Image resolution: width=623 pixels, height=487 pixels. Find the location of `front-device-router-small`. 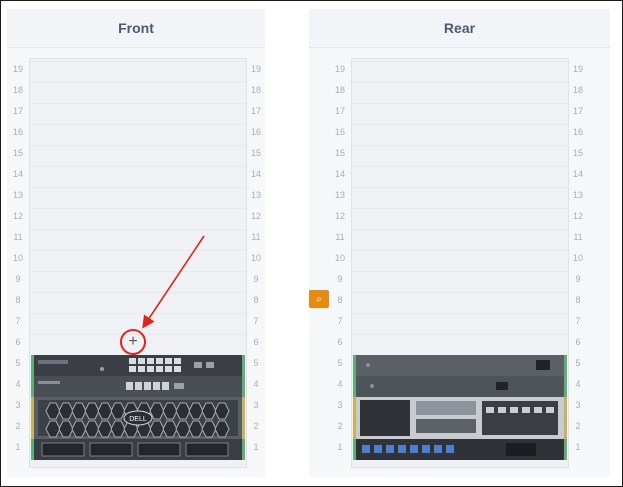

front-device-router-small is located at coordinates (138, 386).